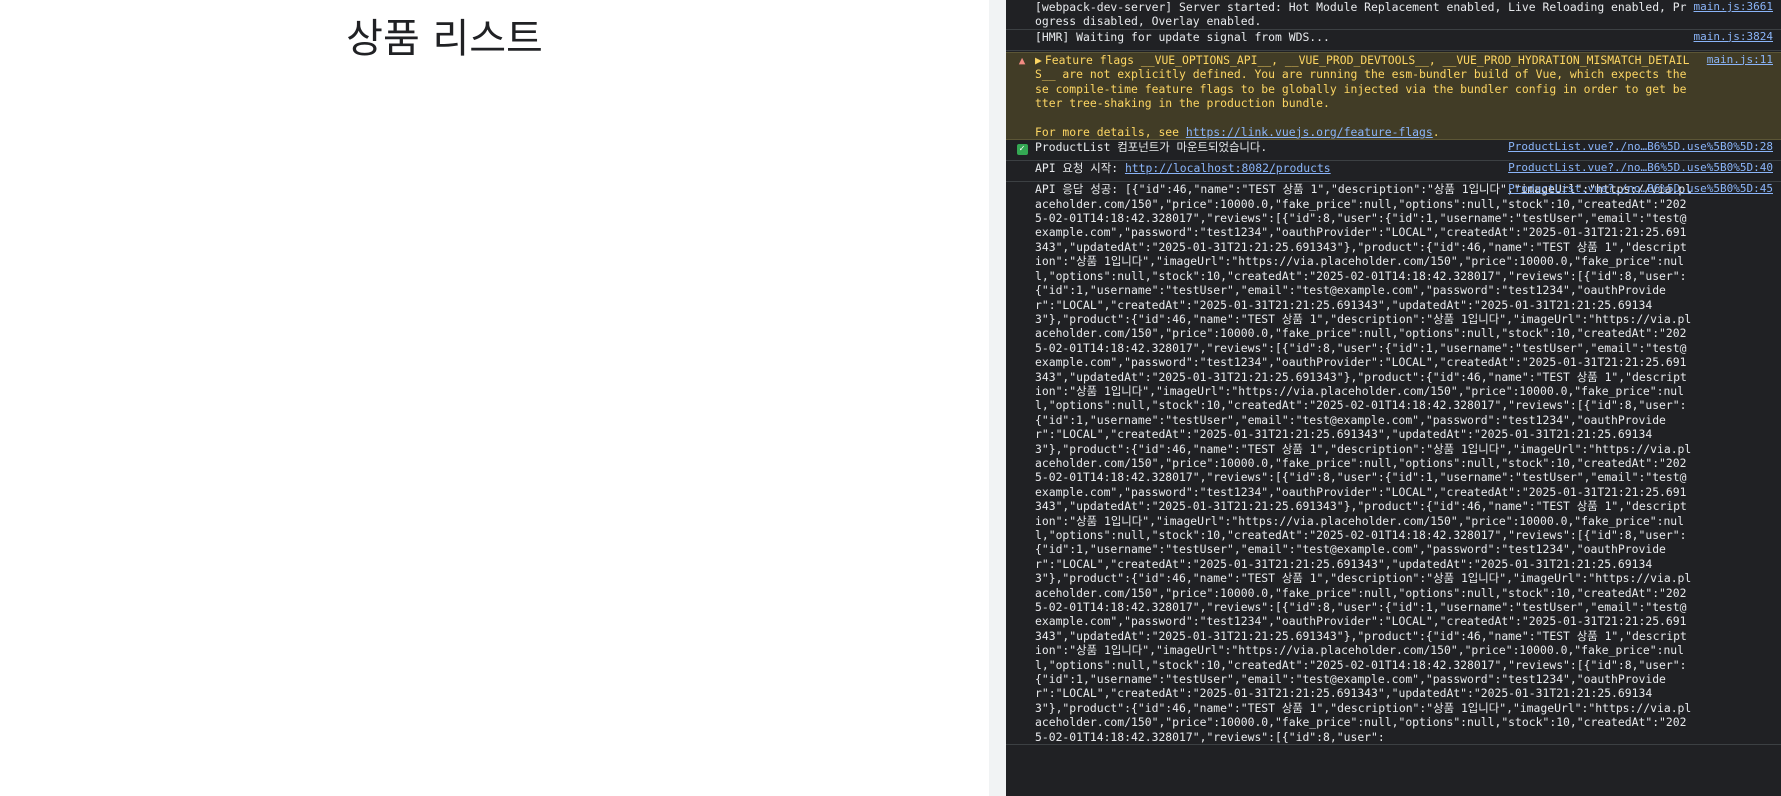 The height and width of the screenshot is (796, 1781). What do you see at coordinates (1038, 60) in the screenshot?
I see `triangle-right-icon: ▶` at bounding box center [1038, 60].